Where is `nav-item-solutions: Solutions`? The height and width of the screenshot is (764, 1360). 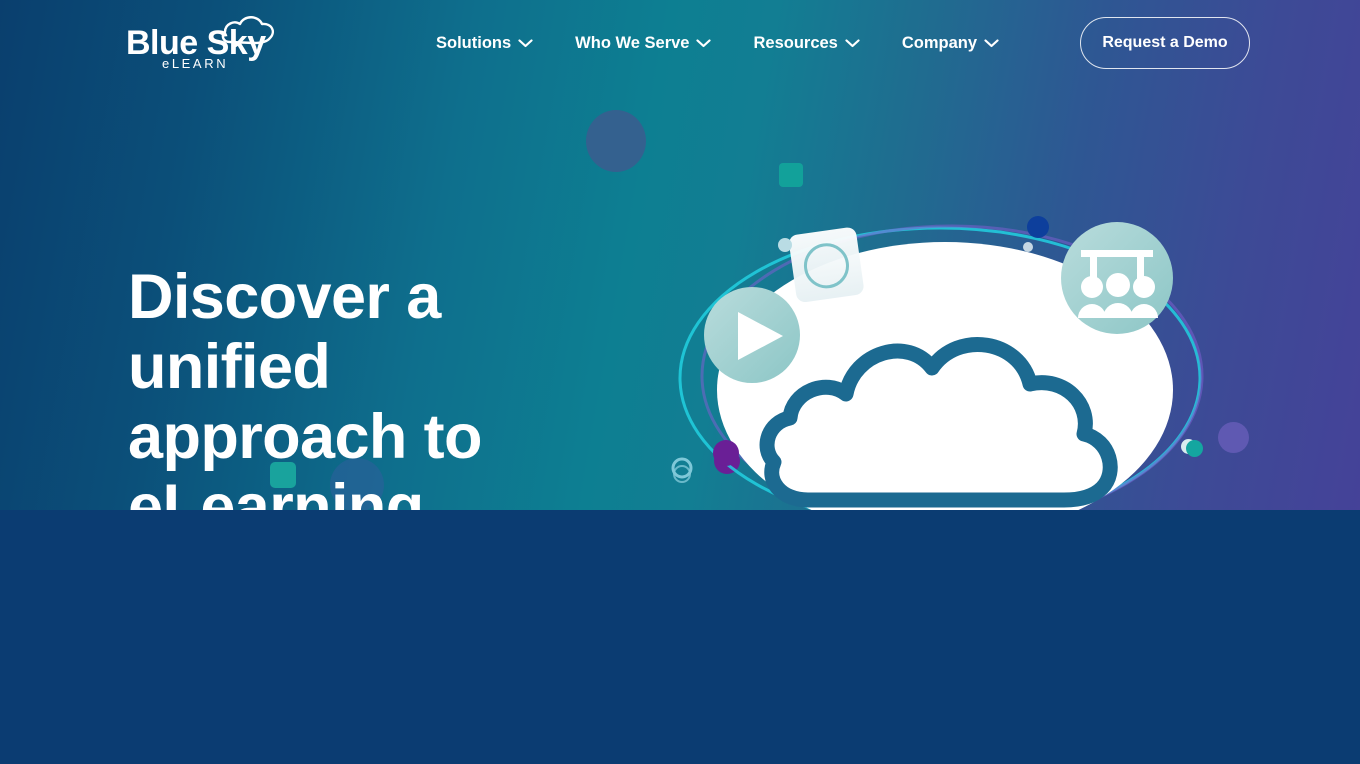
nav-item-solutions: Solutions is located at coordinates (484, 43).